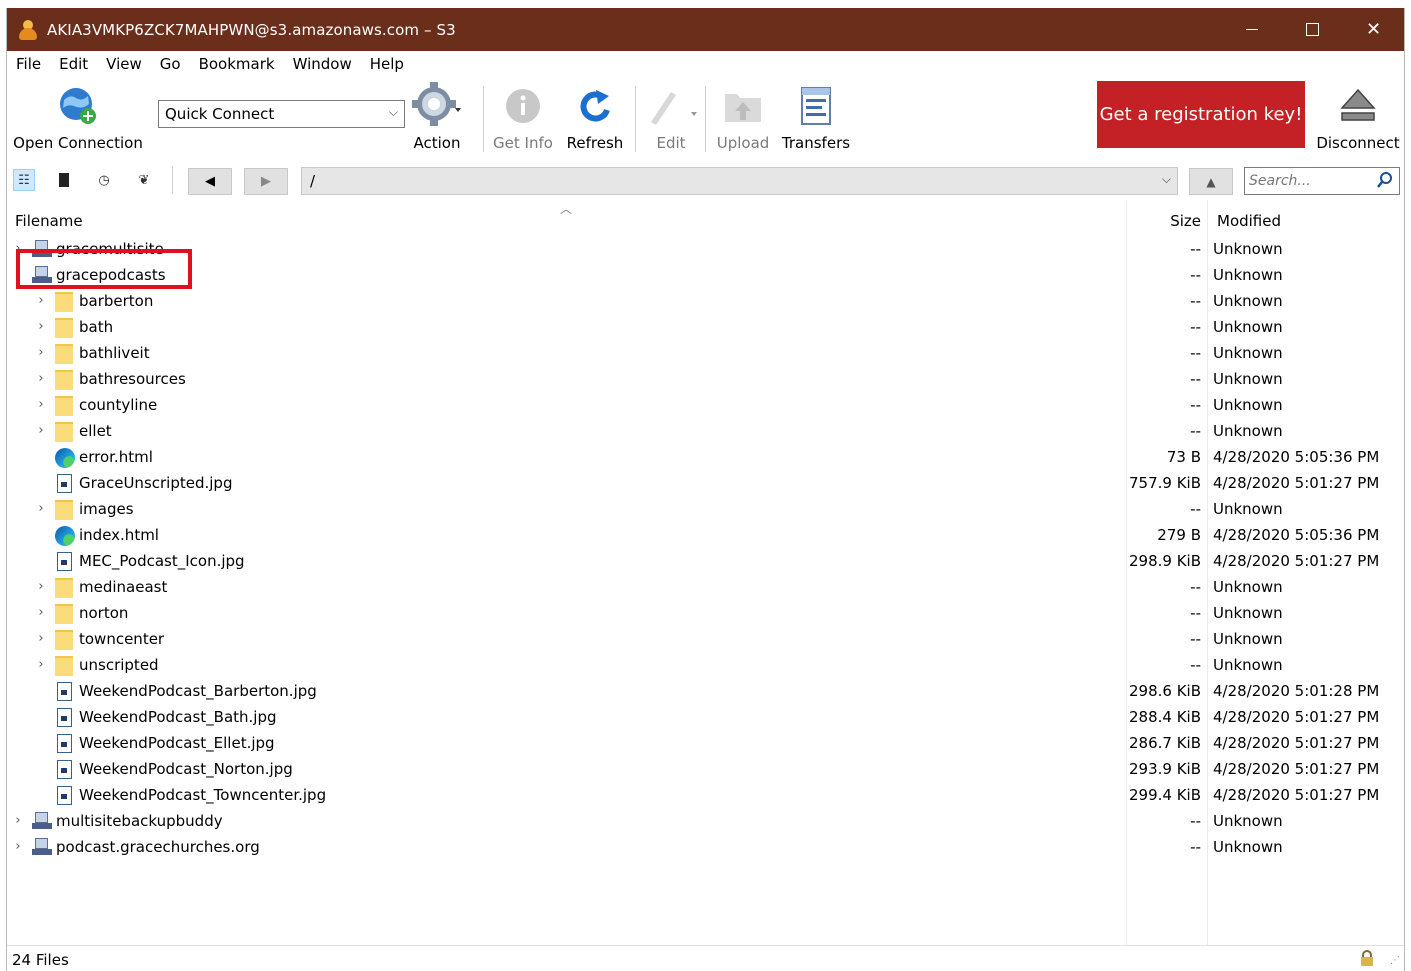  I want to click on file-name: bath, so click(96, 327).